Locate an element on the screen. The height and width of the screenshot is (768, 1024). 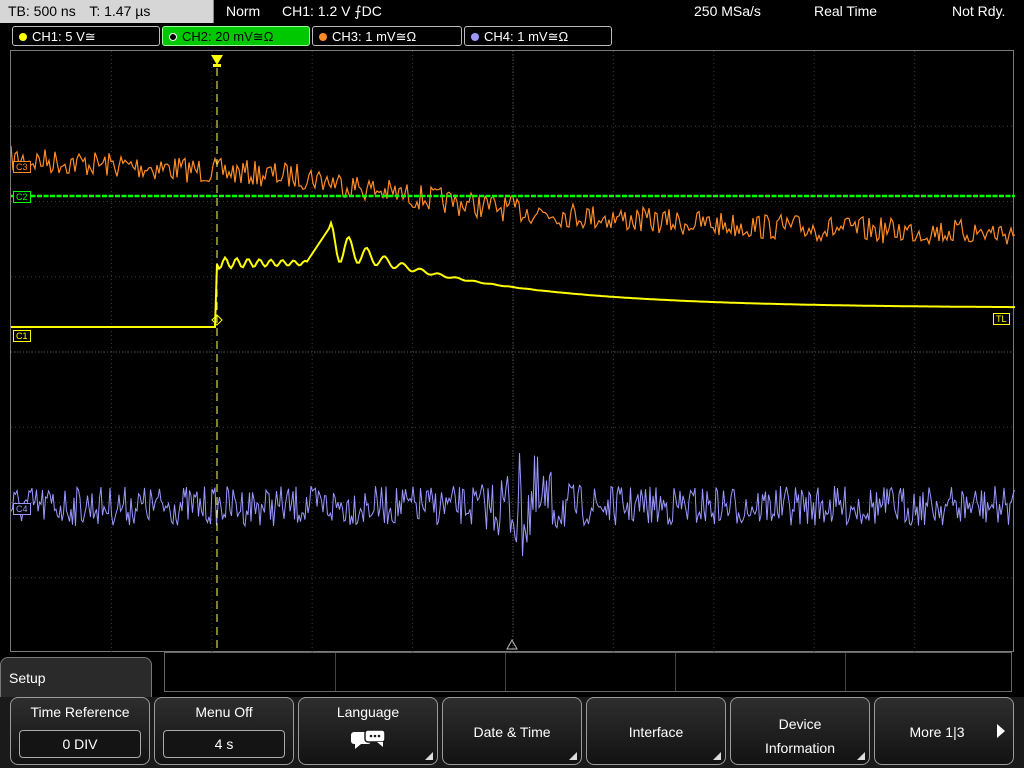
softkey-label: Menu Off is located at coordinates (224, 712).